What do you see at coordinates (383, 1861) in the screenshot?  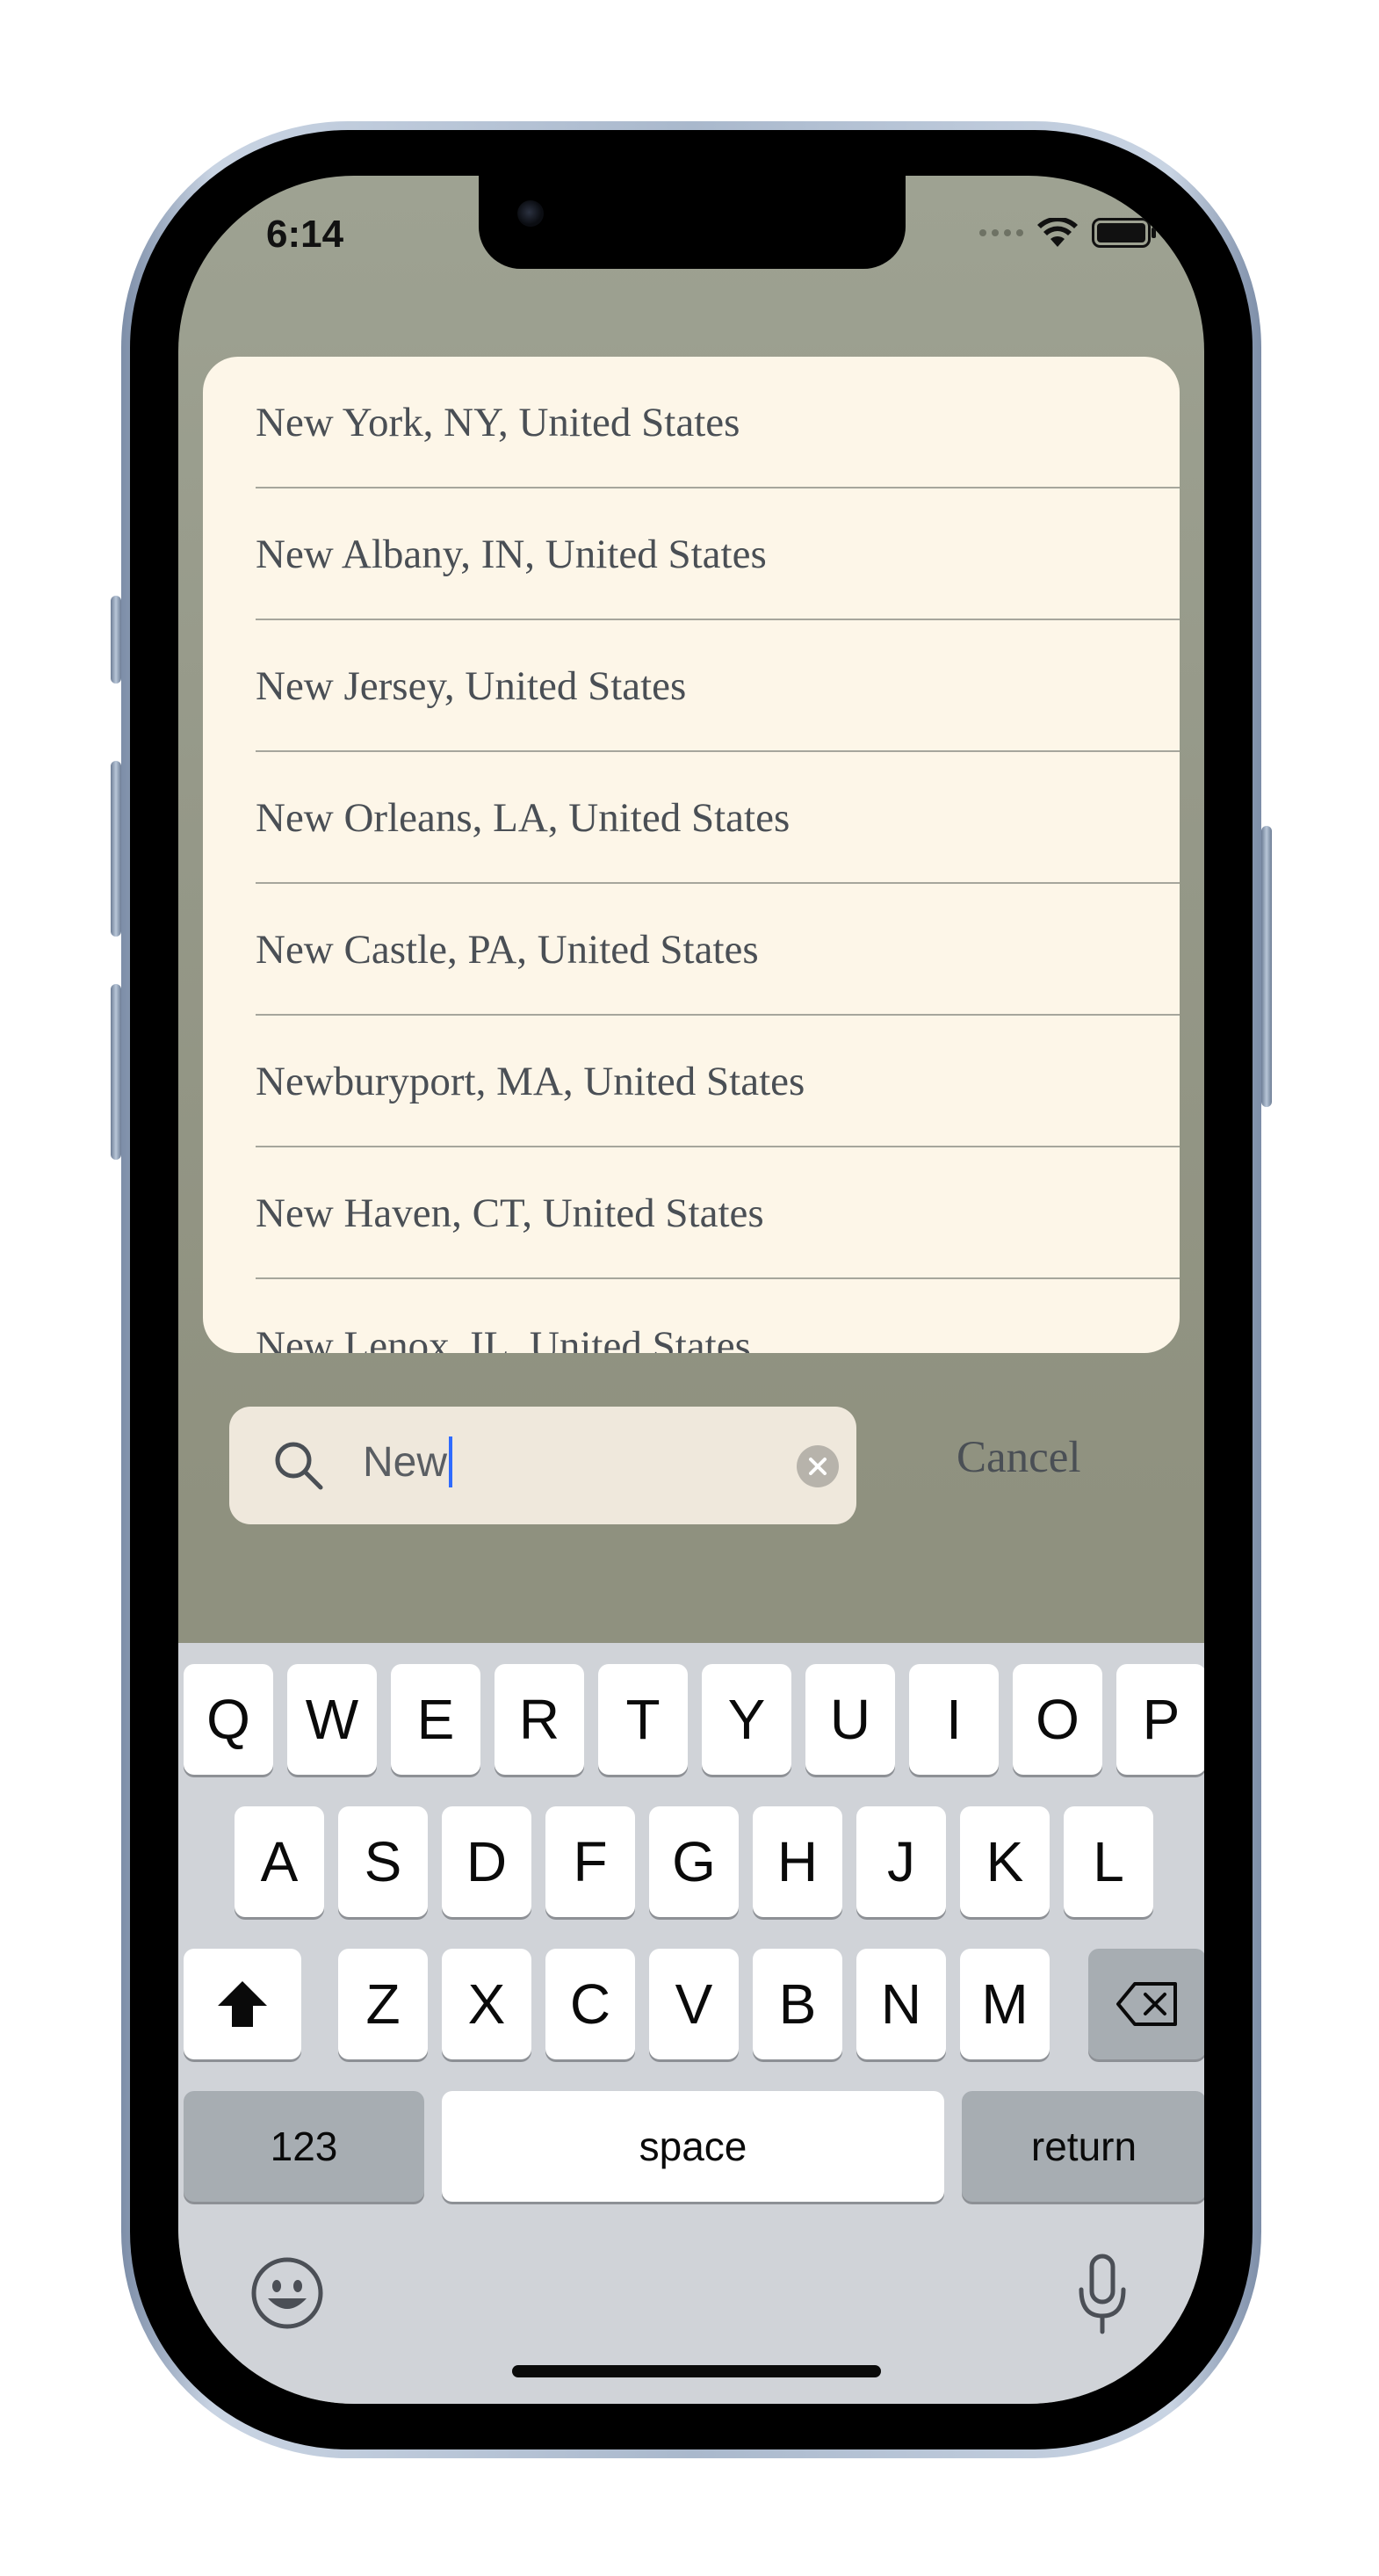 I see `key-s: S` at bounding box center [383, 1861].